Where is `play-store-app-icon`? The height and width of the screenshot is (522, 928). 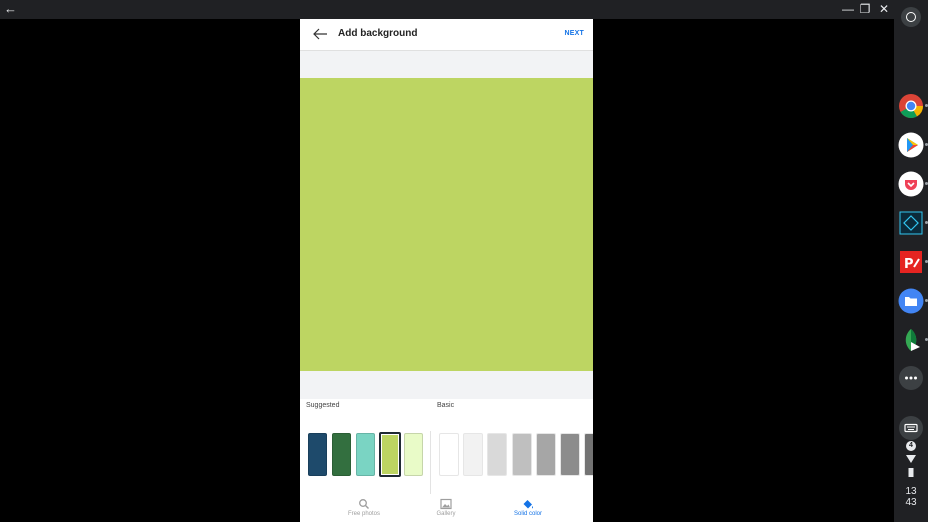
play-store-app-icon is located at coordinates (913, 145).